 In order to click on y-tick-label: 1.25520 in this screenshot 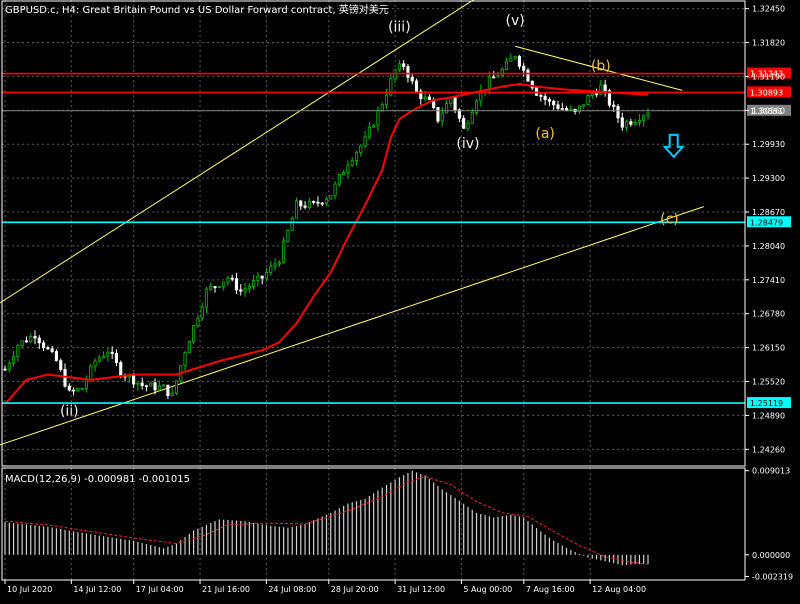, I will do `click(768, 382)`.